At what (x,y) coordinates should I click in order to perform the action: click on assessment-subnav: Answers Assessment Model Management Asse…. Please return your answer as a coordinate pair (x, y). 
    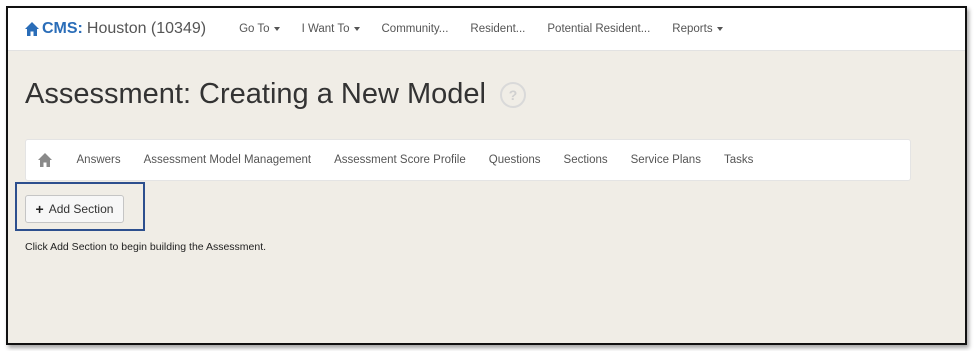
    Looking at the image, I should click on (468, 160).